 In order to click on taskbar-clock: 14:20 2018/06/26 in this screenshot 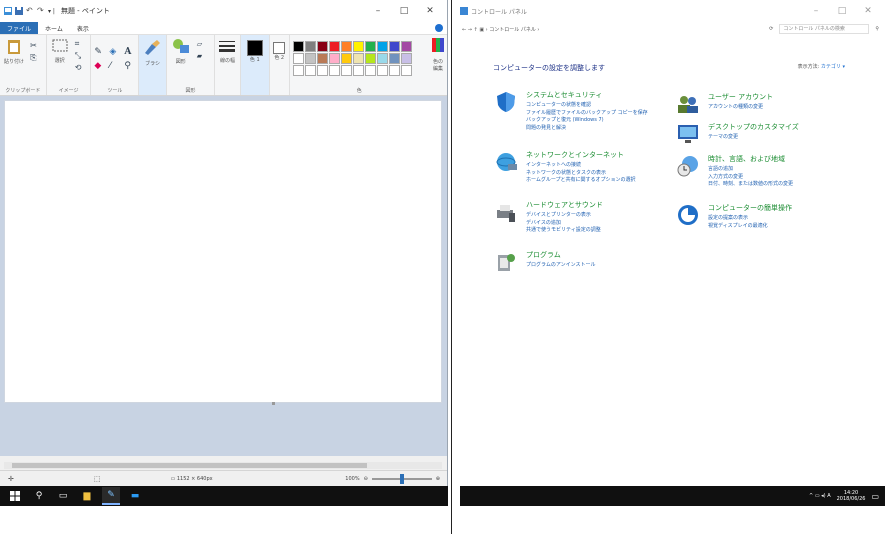, I will do `click(851, 496)`.